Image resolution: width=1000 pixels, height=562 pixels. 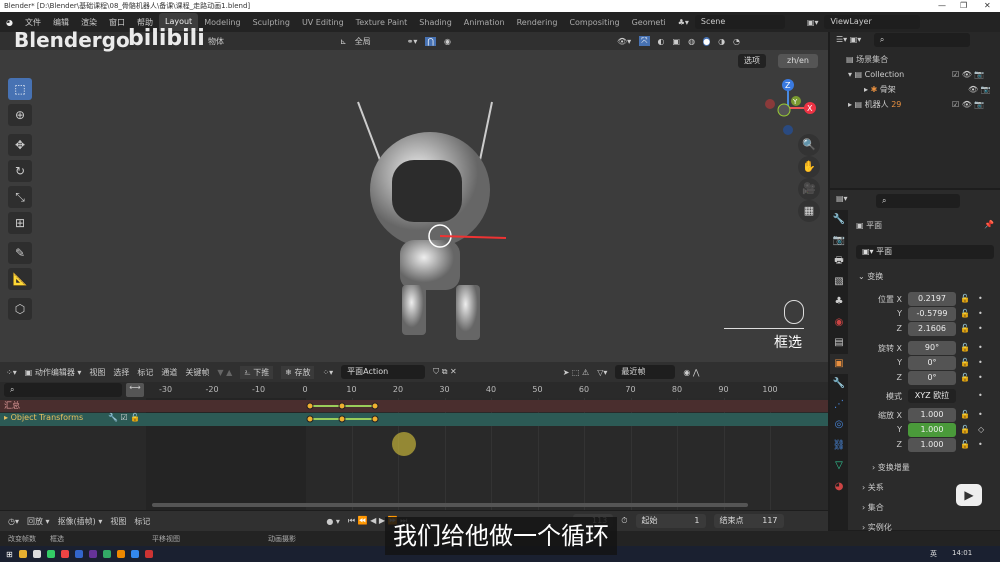 What do you see at coordinates (921, 40) in the screenshot?
I see `outliner-search-input: ⌕` at bounding box center [921, 40].